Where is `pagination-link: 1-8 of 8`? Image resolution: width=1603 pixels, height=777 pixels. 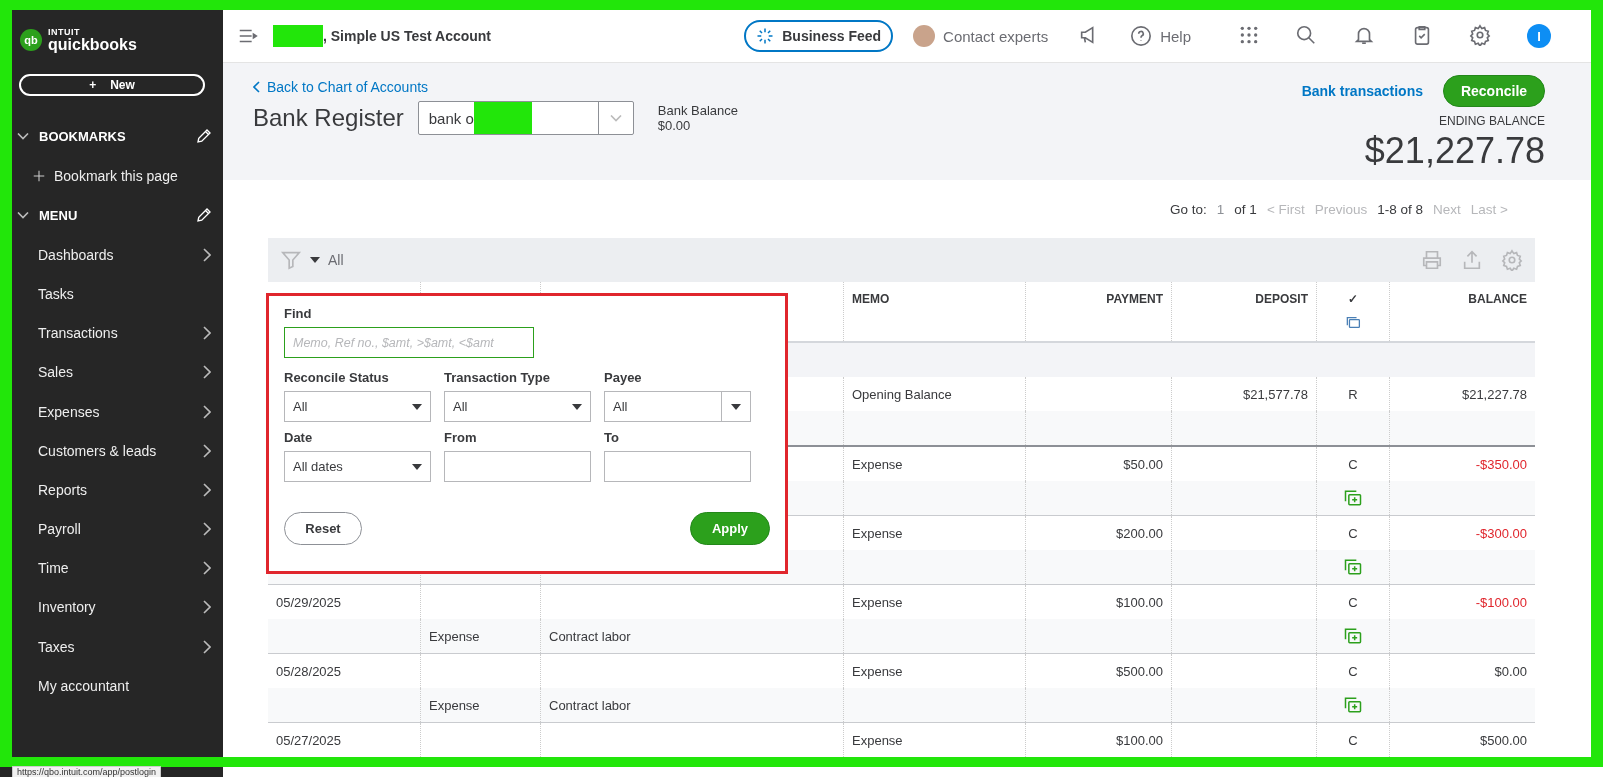 pagination-link: 1-8 of 8 is located at coordinates (1400, 209).